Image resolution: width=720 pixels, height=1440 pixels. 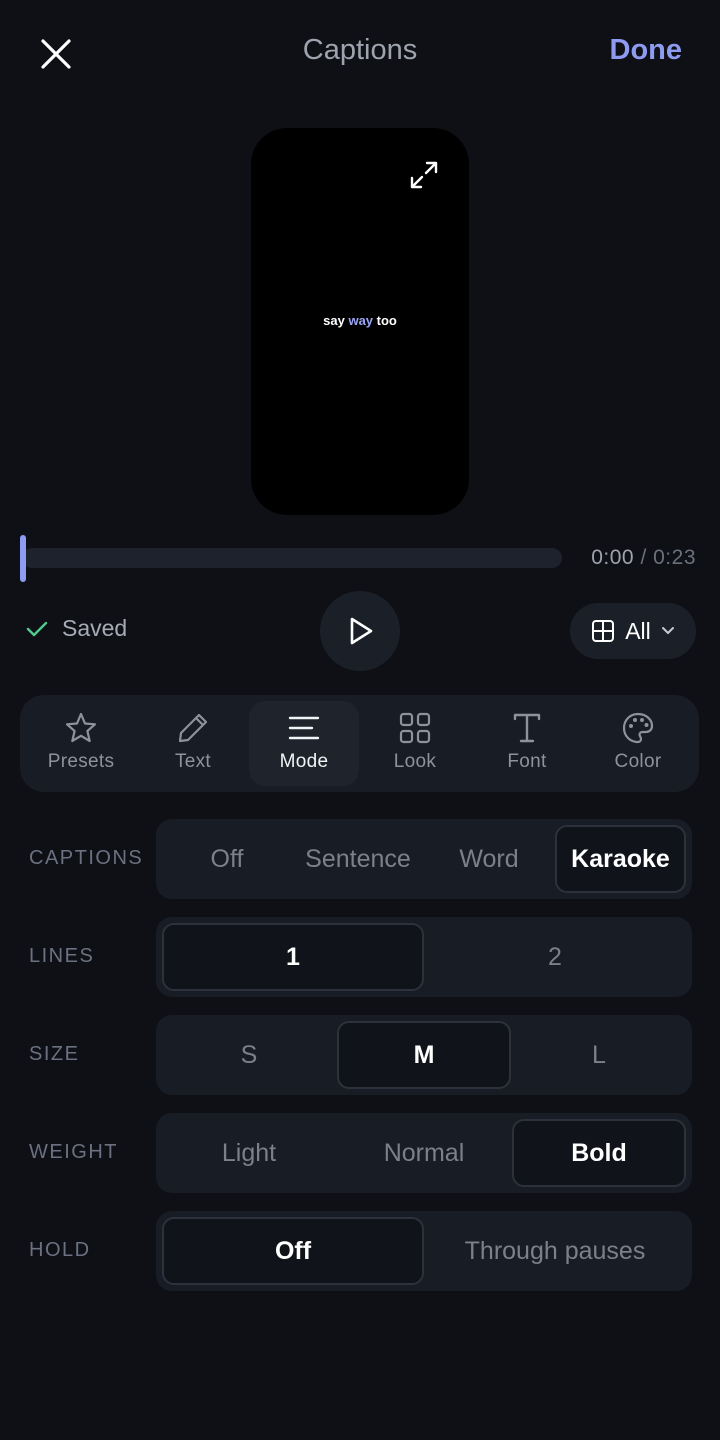 I want to click on palette-icon, so click(x=638, y=728).